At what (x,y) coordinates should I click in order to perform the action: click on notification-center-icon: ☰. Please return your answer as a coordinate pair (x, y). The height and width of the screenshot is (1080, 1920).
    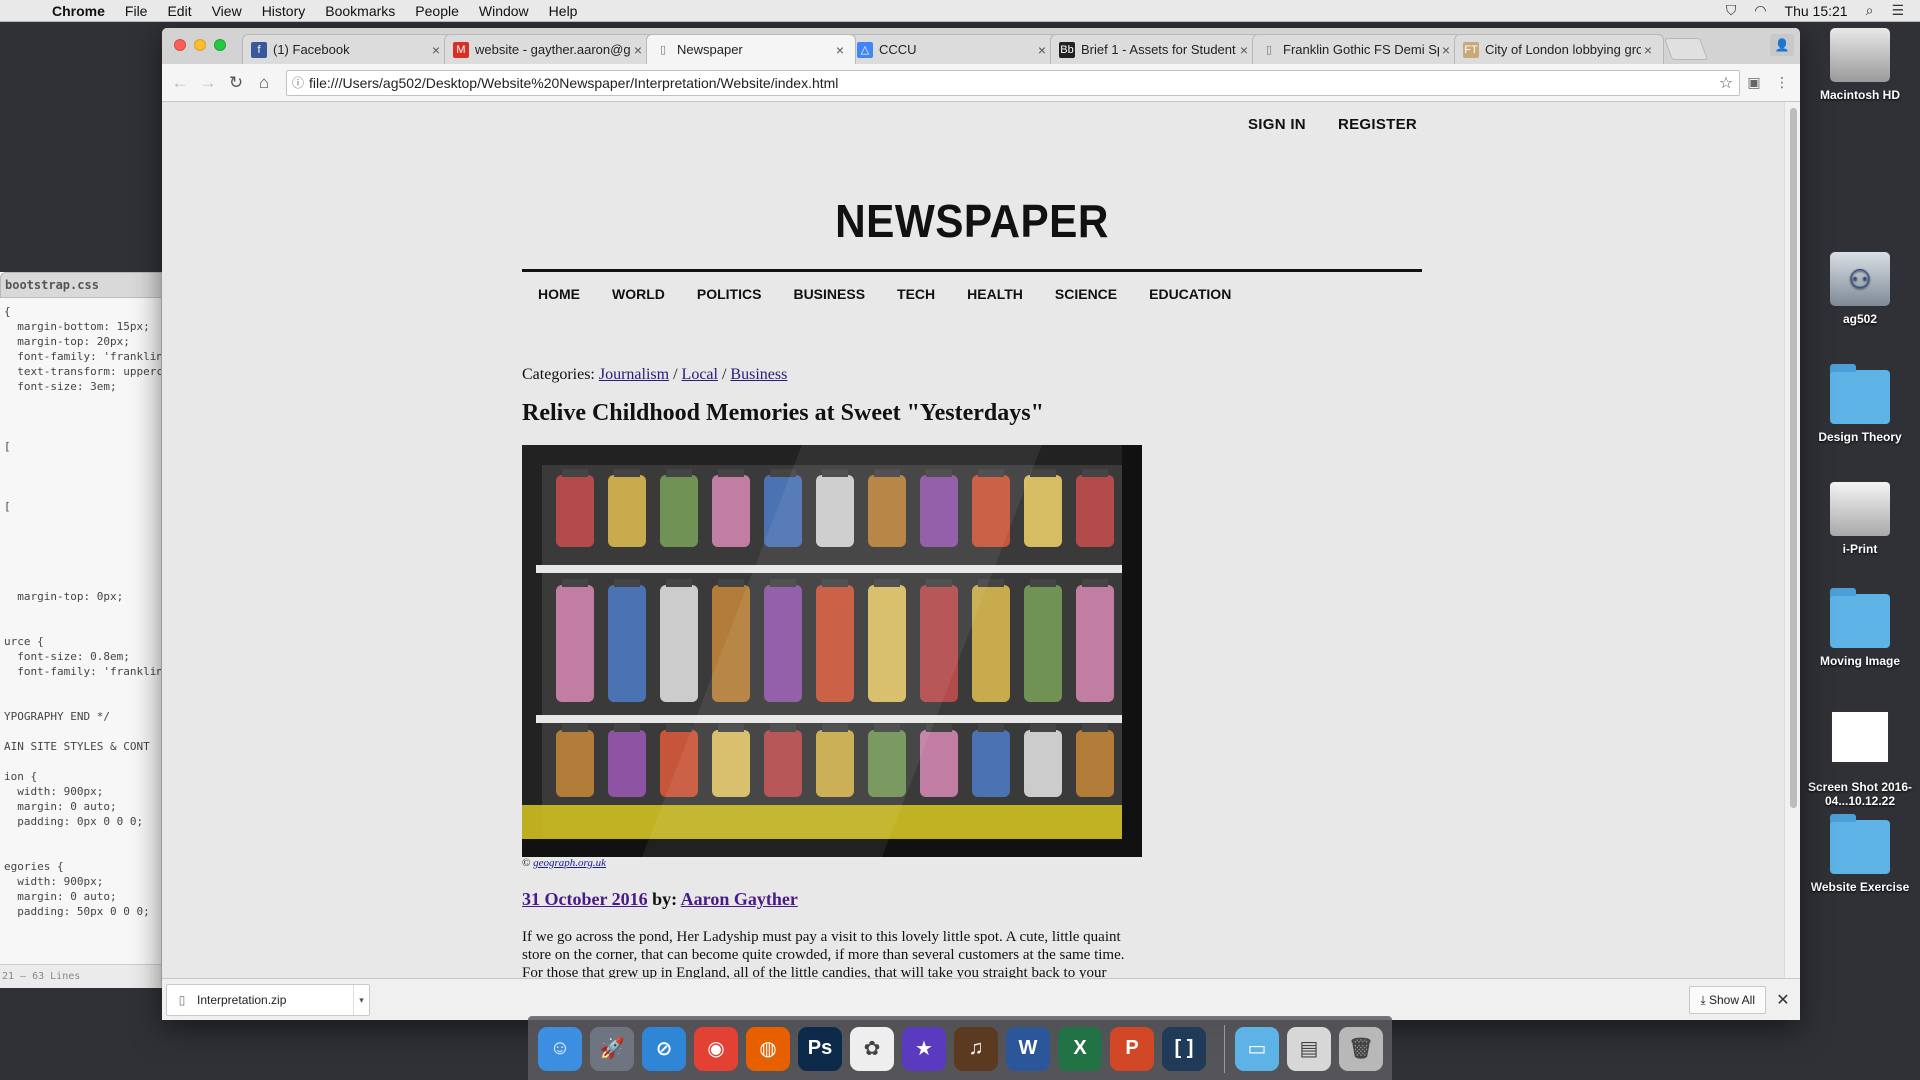
    Looking at the image, I should click on (1897, 10).